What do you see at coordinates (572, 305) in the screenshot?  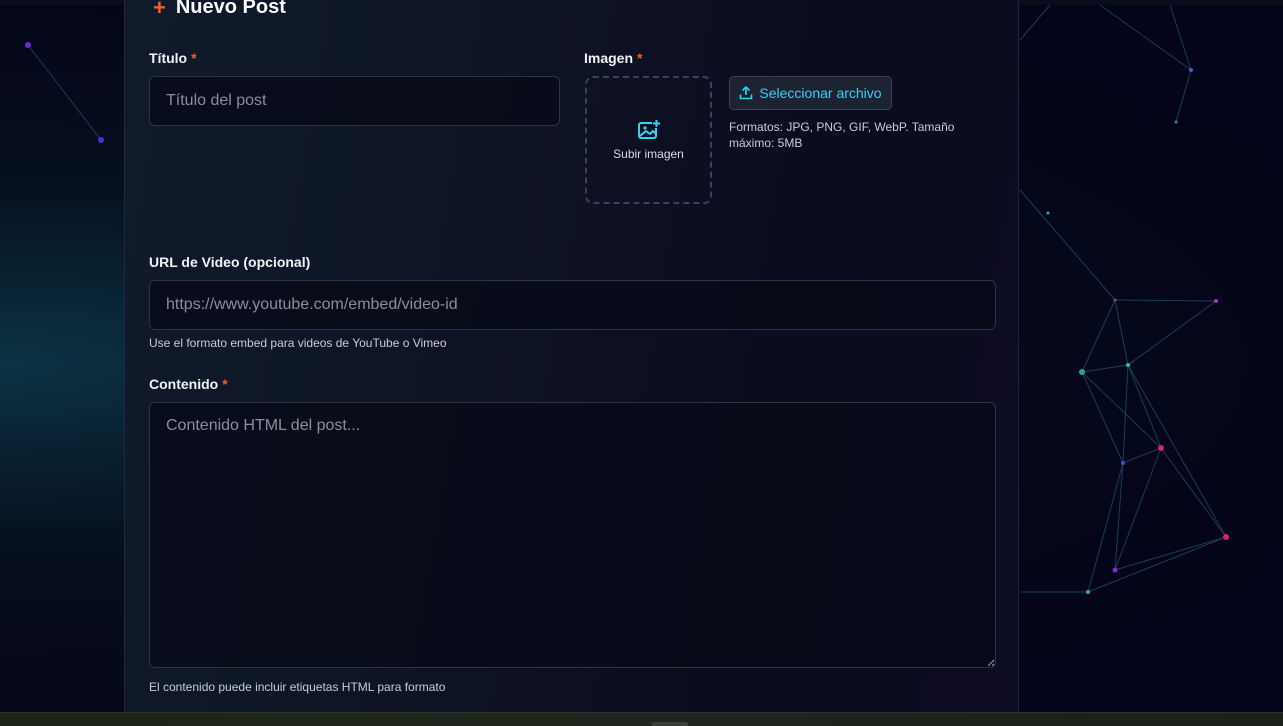 I see `video-url-input` at bounding box center [572, 305].